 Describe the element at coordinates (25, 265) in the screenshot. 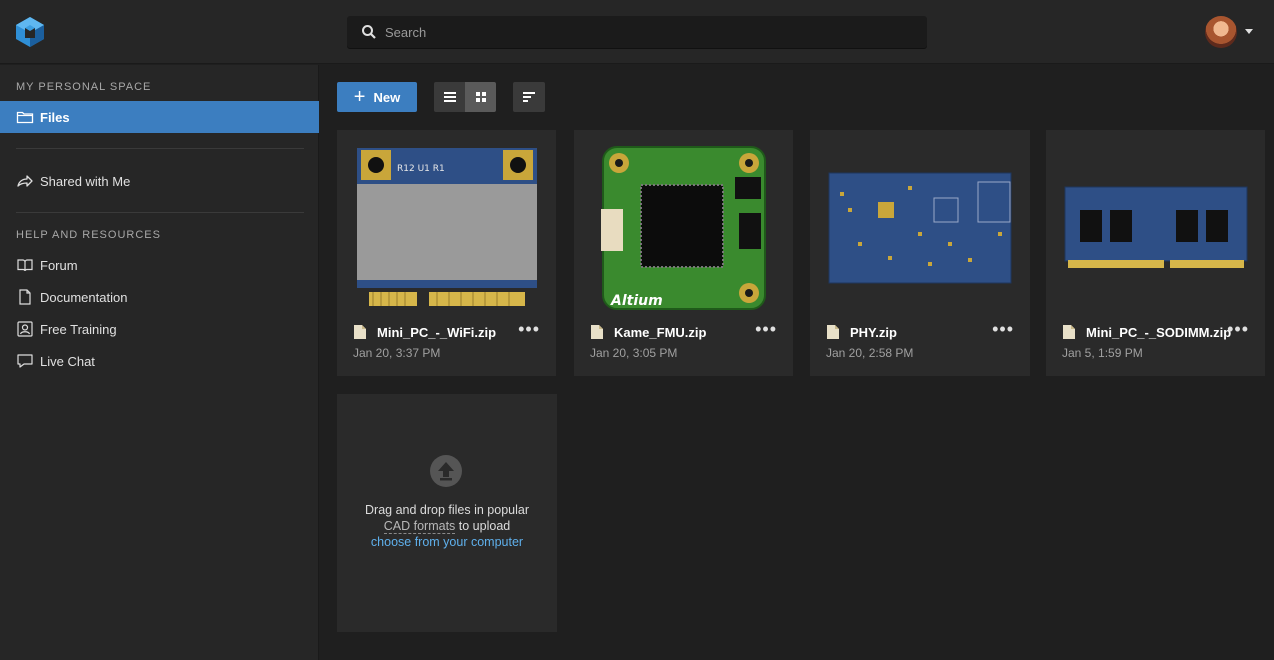

I see `book-icon` at that location.